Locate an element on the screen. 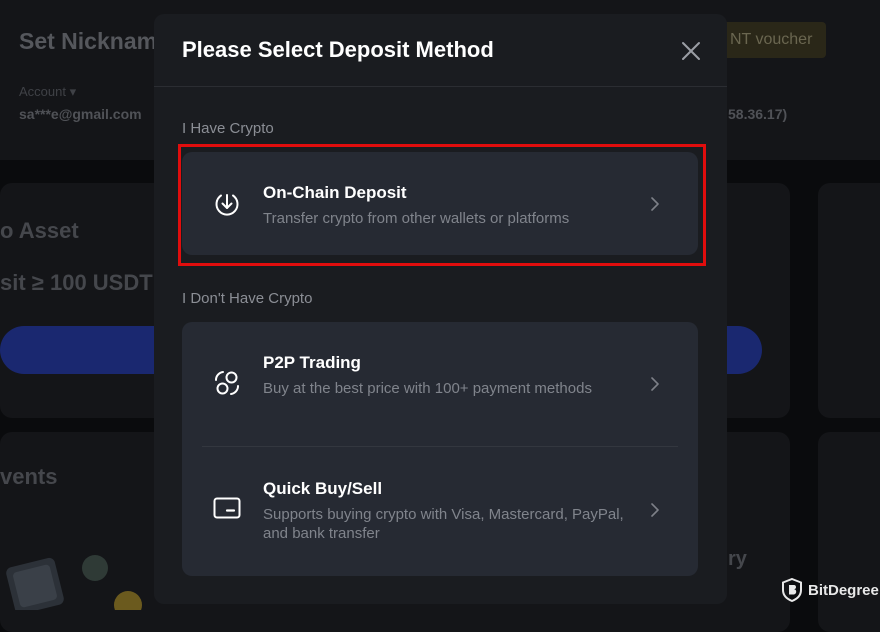 This screenshot has height=632, width=880. close-icon is located at coordinates (691, 51).